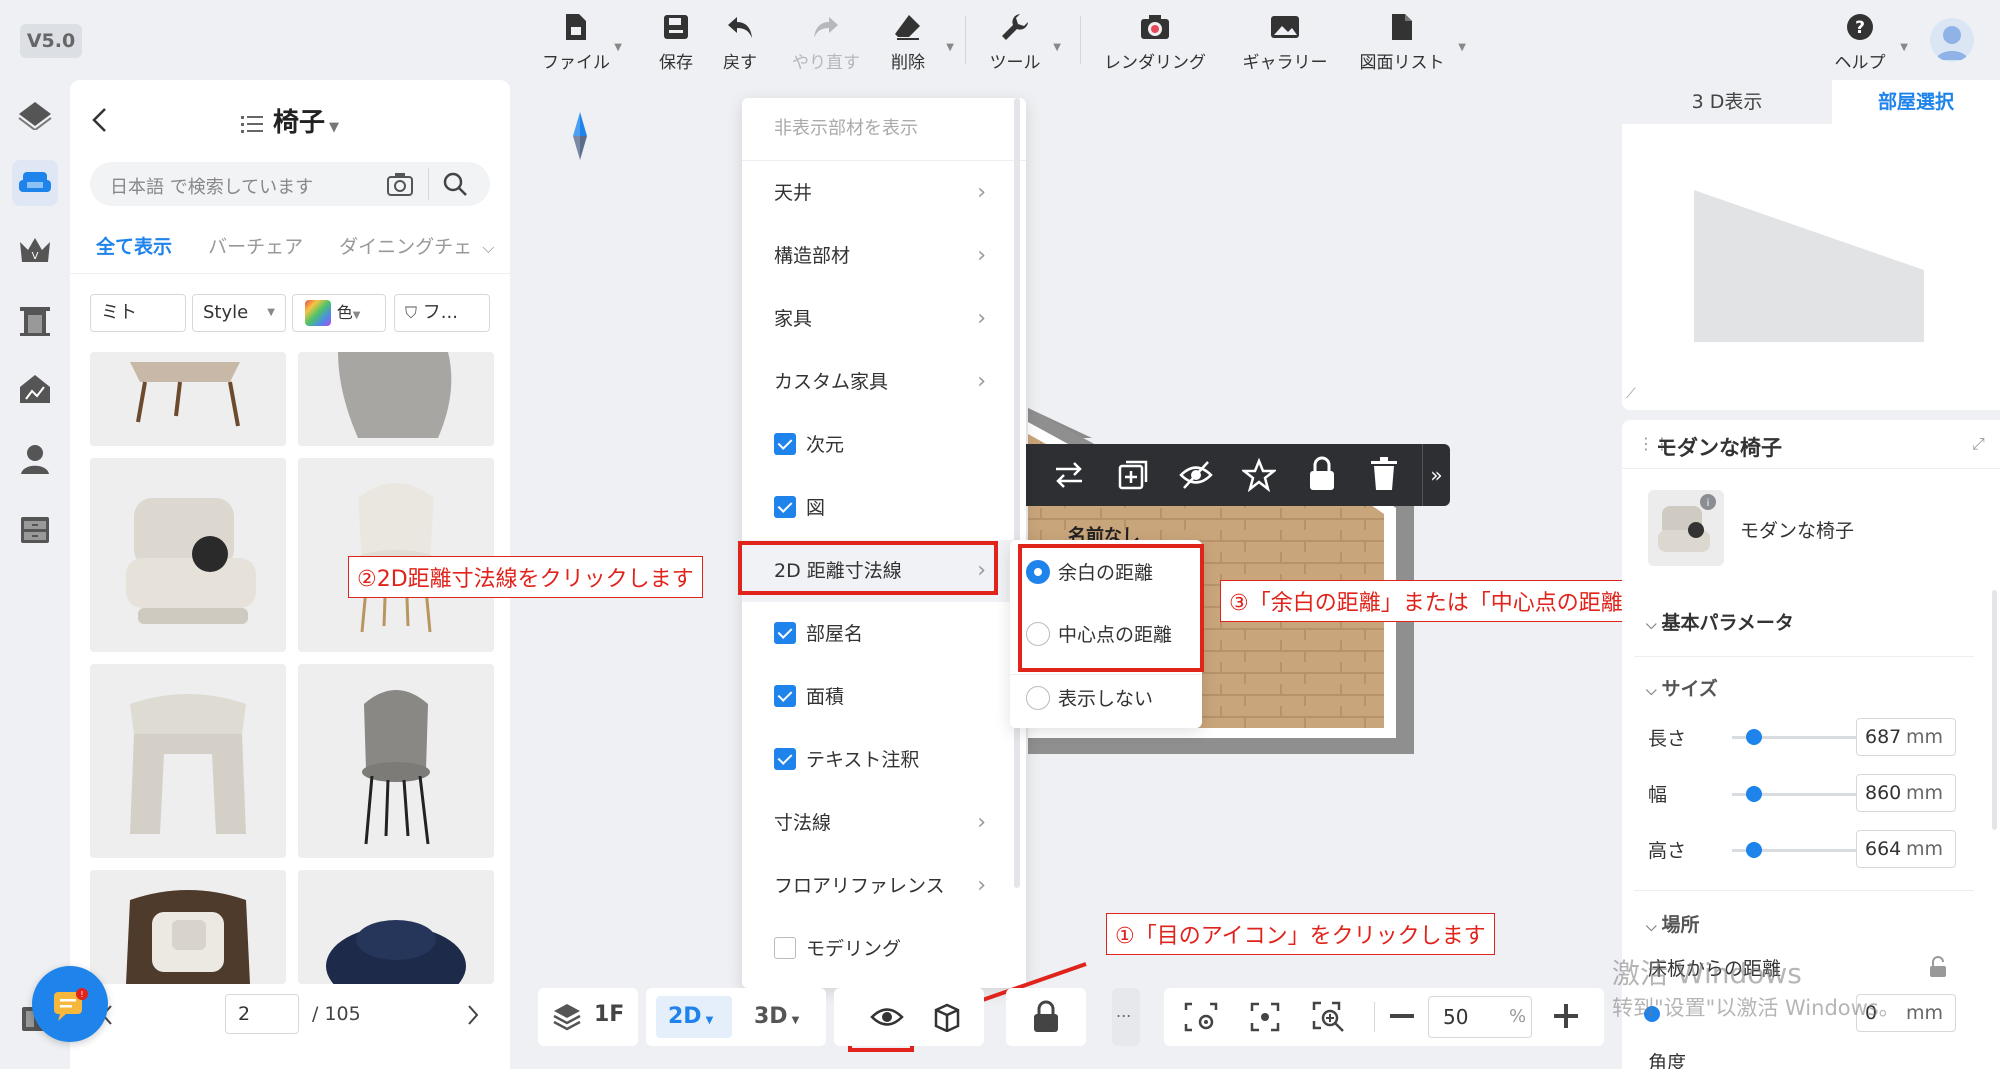  What do you see at coordinates (1384, 474) in the screenshot?
I see `trash-icon` at bounding box center [1384, 474].